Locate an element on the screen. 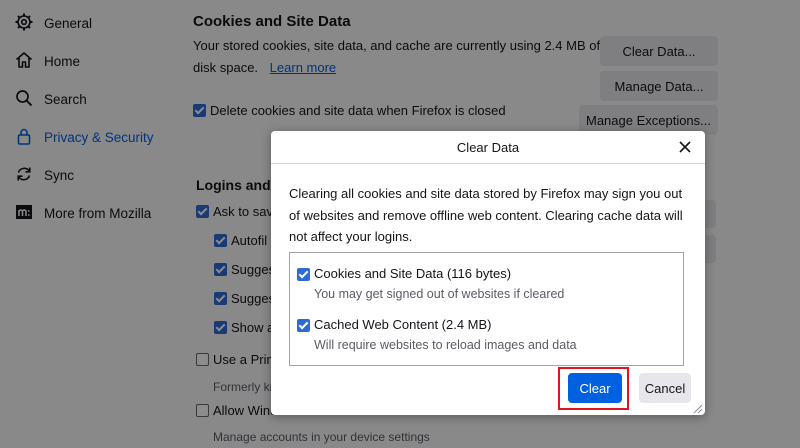 The width and height of the screenshot is (800, 448). clear-button-highlight is located at coordinates (593, 388).